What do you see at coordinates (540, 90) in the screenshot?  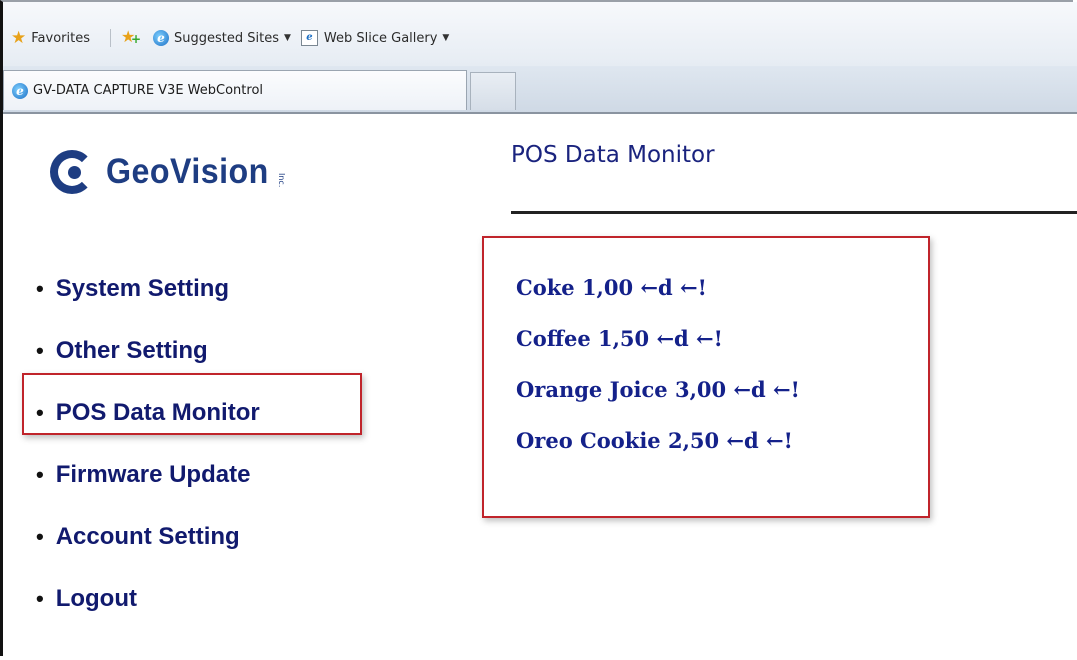 I see `tab-bar: e GV-DATA CAPTURE V3E WebControl` at bounding box center [540, 90].